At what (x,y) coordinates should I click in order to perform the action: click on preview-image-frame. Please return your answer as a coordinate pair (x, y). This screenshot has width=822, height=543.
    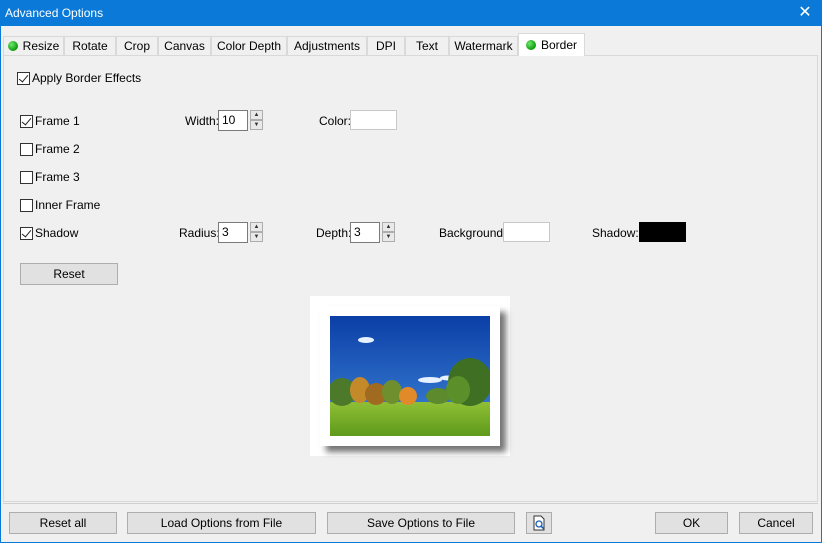
    Looking at the image, I should click on (410, 376).